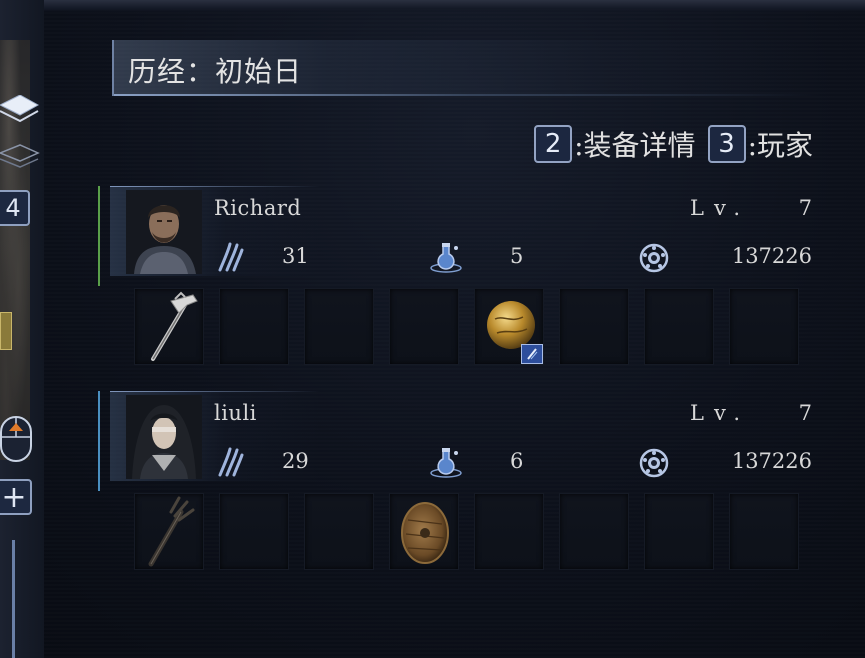 This screenshot has width=865, height=658. Describe the element at coordinates (635, 145) in the screenshot. I see `equipment-details-label: :装备详情` at that location.